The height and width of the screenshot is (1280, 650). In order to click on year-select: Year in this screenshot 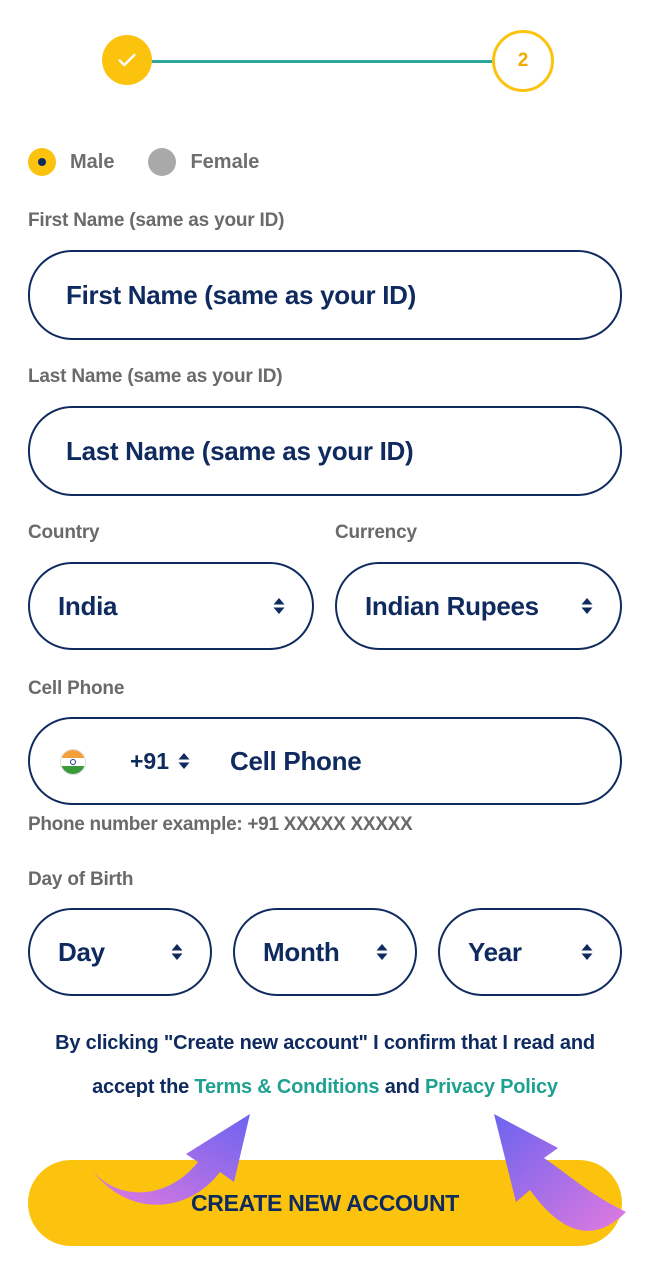, I will do `click(530, 952)`.